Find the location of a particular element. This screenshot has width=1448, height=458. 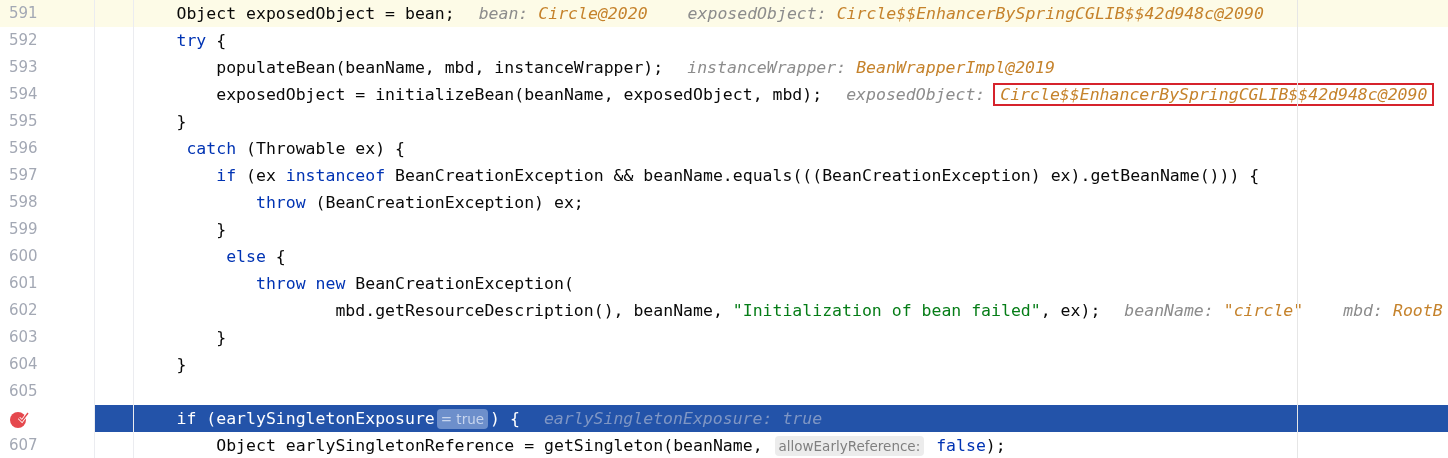

line-number: 592 is located at coordinates (23, 40).